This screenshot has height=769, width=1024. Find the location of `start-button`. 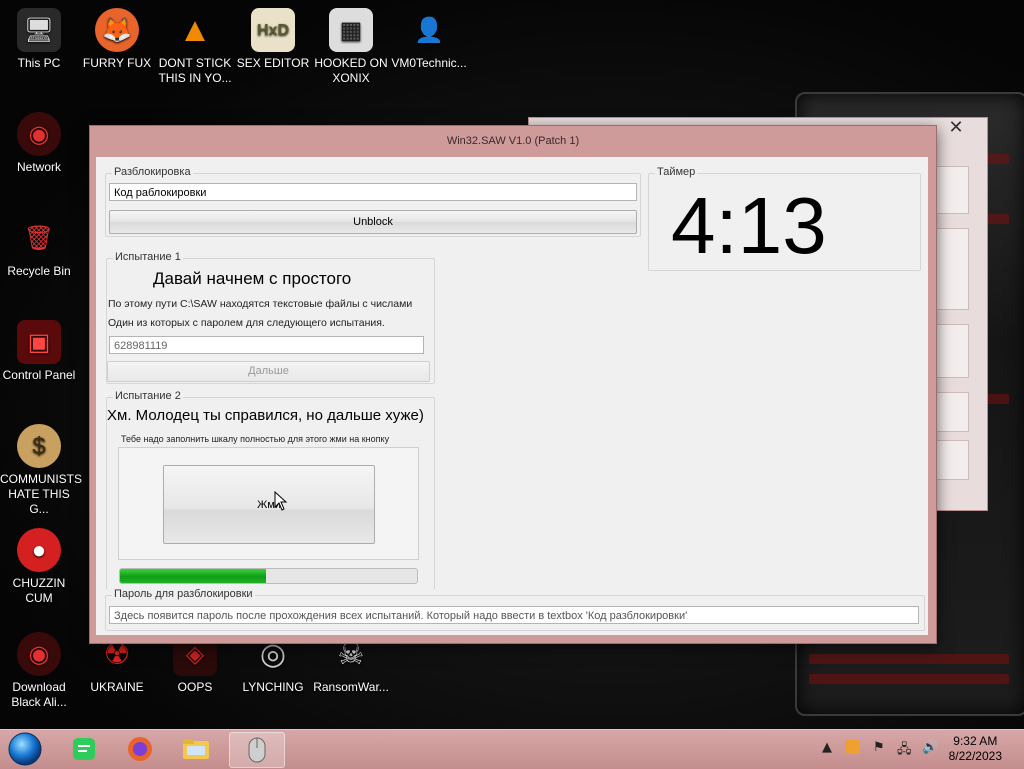

start-button is located at coordinates (25, 749).